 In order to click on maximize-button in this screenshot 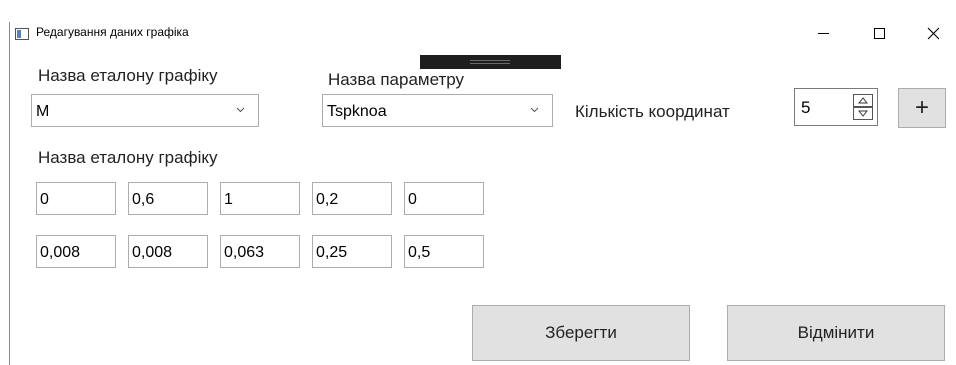, I will do `click(879, 33)`.